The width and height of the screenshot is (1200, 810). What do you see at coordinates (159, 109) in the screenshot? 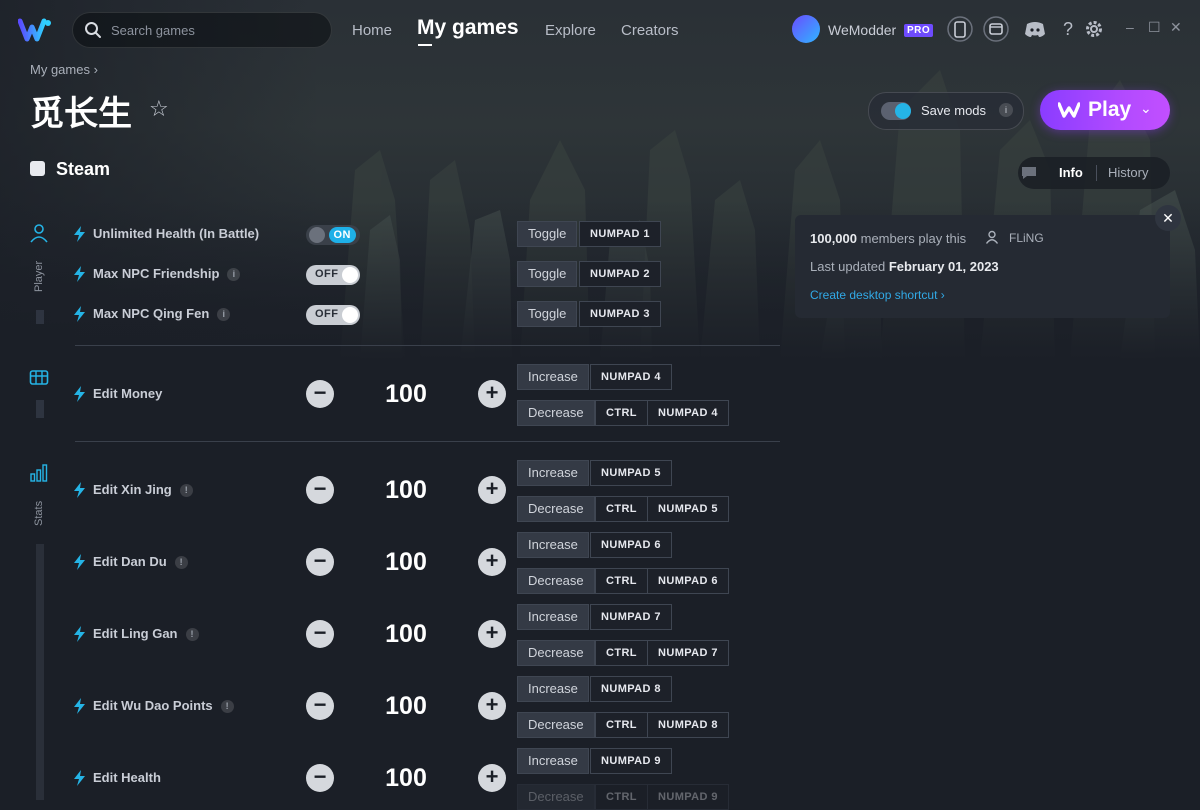
I see `favorite-star-icon: ☆` at bounding box center [159, 109].